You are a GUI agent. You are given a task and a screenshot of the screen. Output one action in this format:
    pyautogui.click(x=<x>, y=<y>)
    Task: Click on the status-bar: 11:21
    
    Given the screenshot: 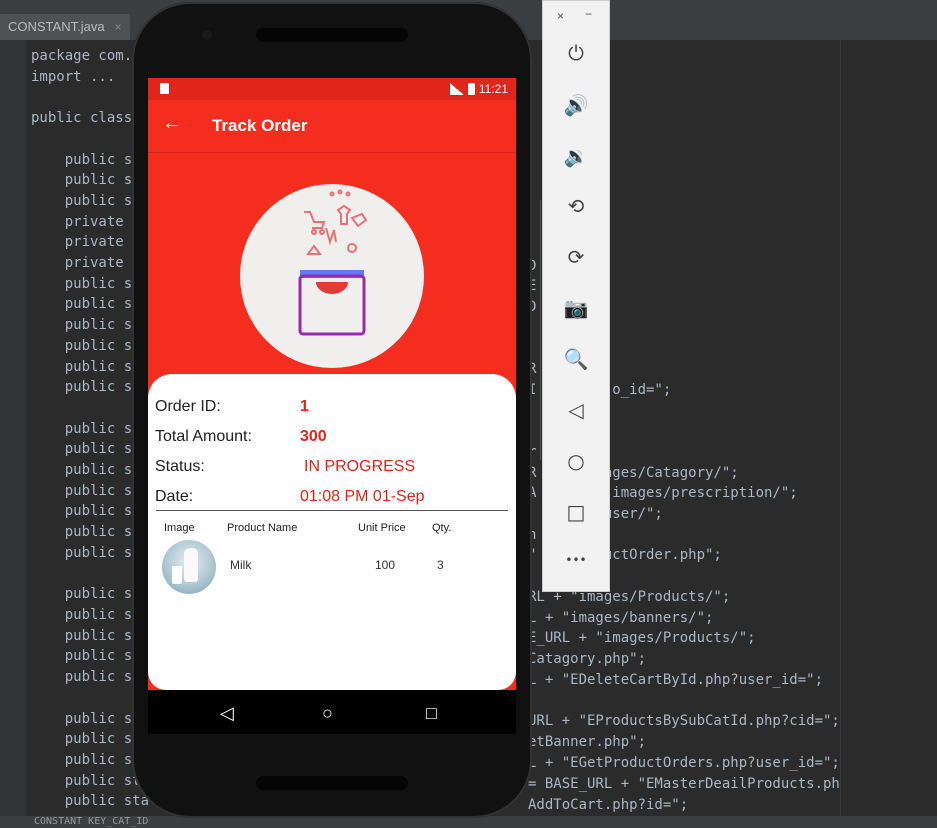 What is the action you would take?
    pyautogui.click(x=332, y=89)
    